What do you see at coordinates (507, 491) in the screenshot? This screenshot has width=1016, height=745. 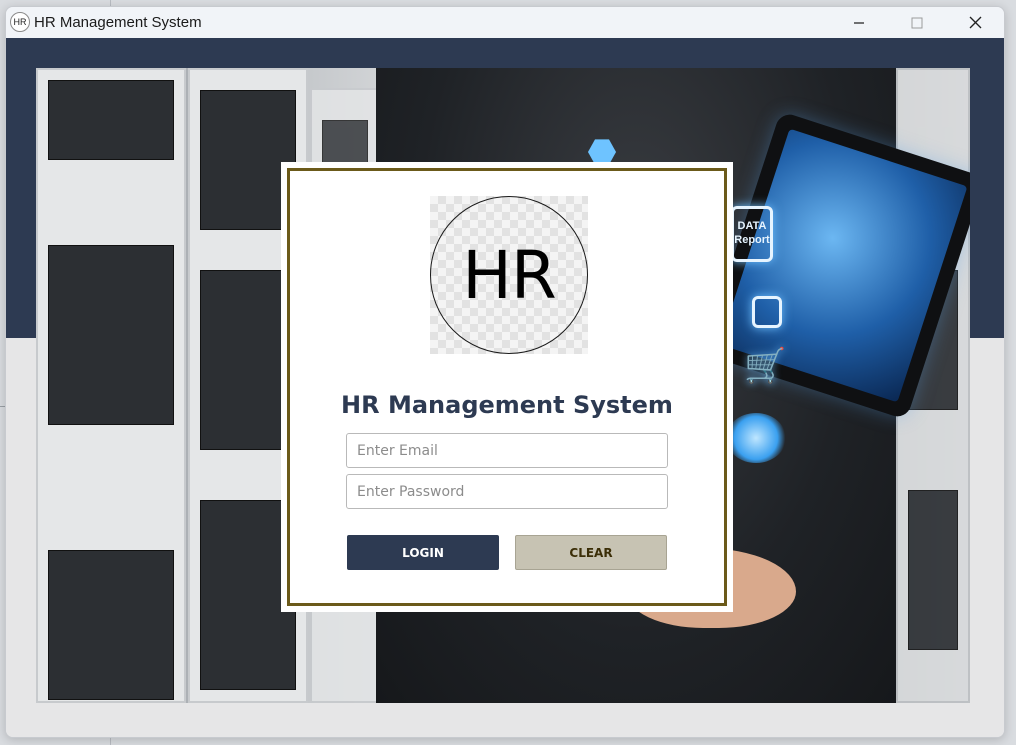 I see `password-field` at bounding box center [507, 491].